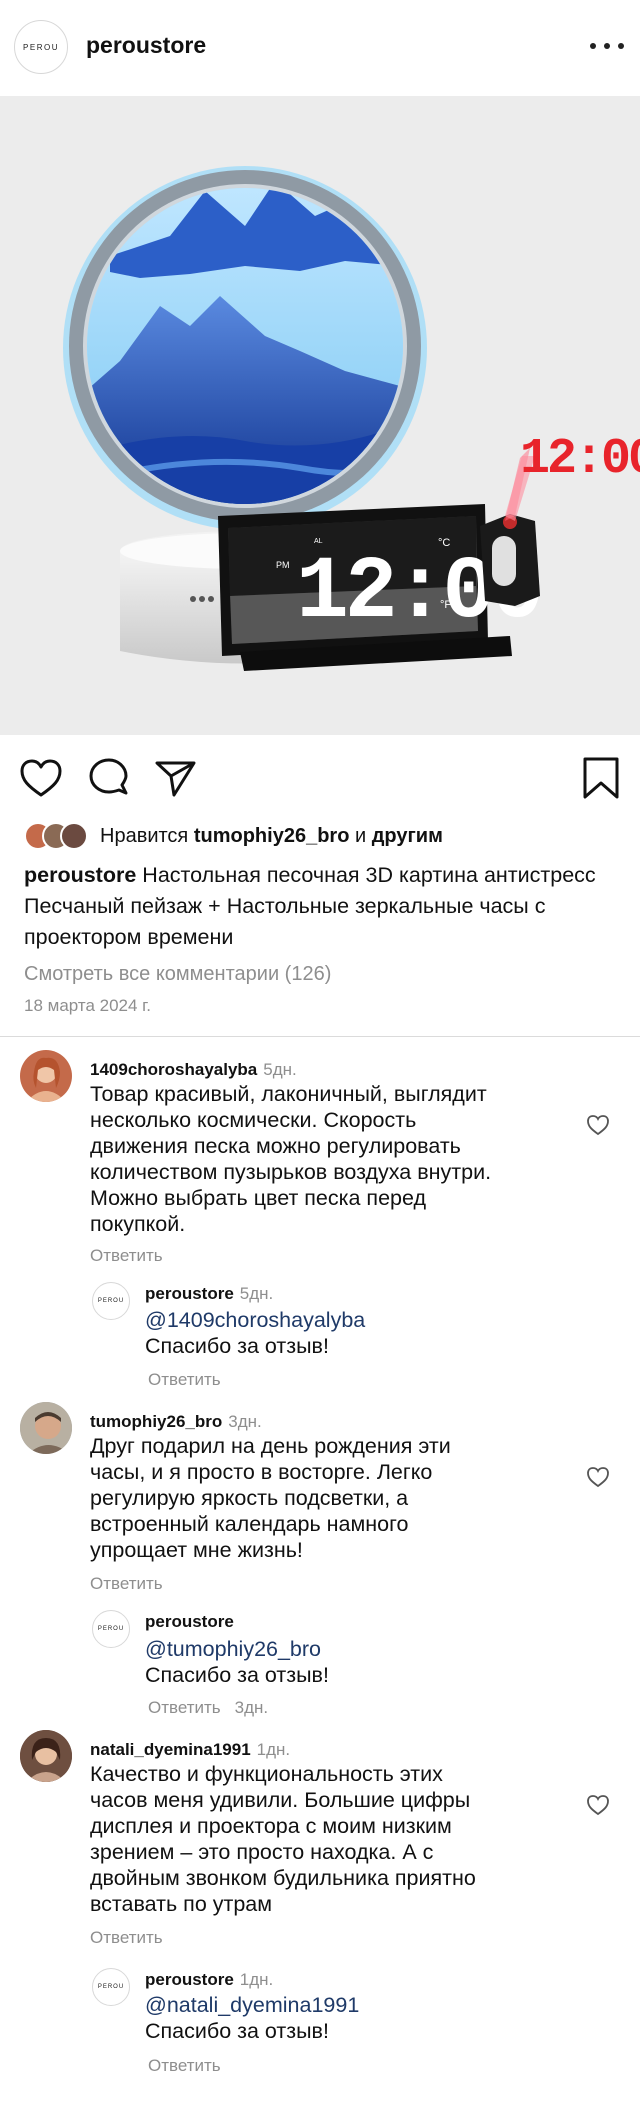 The image size is (640, 2103). What do you see at coordinates (109, 778) in the screenshot?
I see `comment-icon` at bounding box center [109, 778].